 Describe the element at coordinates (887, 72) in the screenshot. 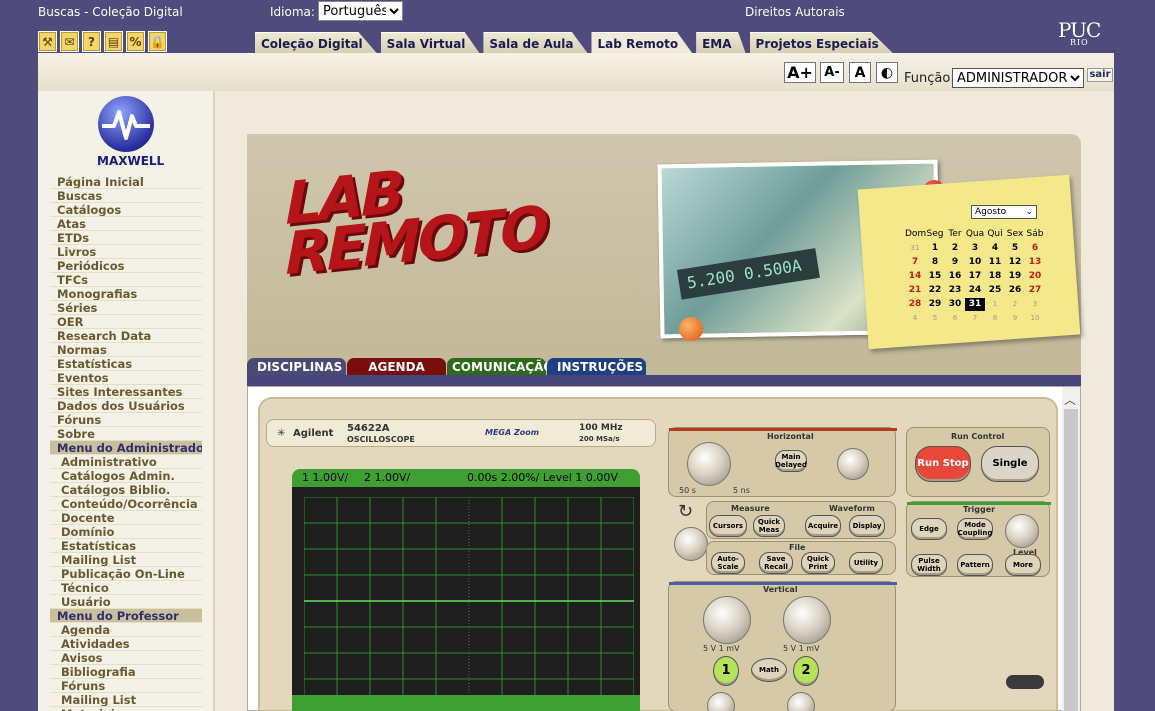

I see `contrast-icon: ◐` at that location.